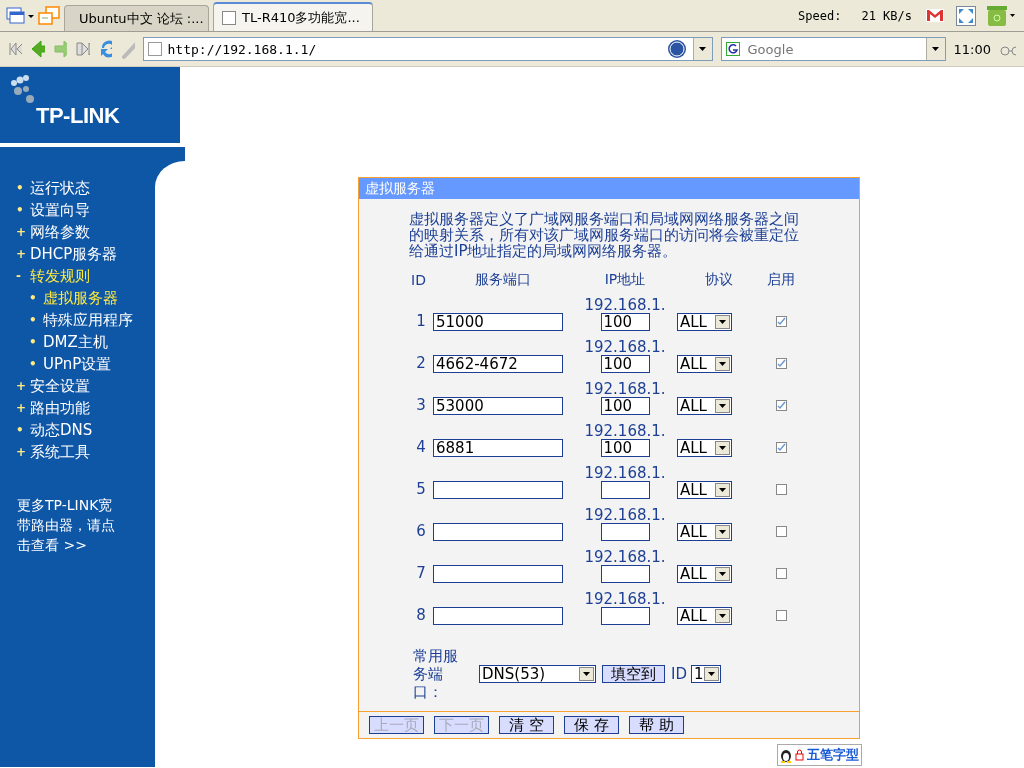 The height and width of the screenshot is (768, 1024). Describe the element at coordinates (591, 725) in the screenshot. I see `page-button: 保 存` at that location.